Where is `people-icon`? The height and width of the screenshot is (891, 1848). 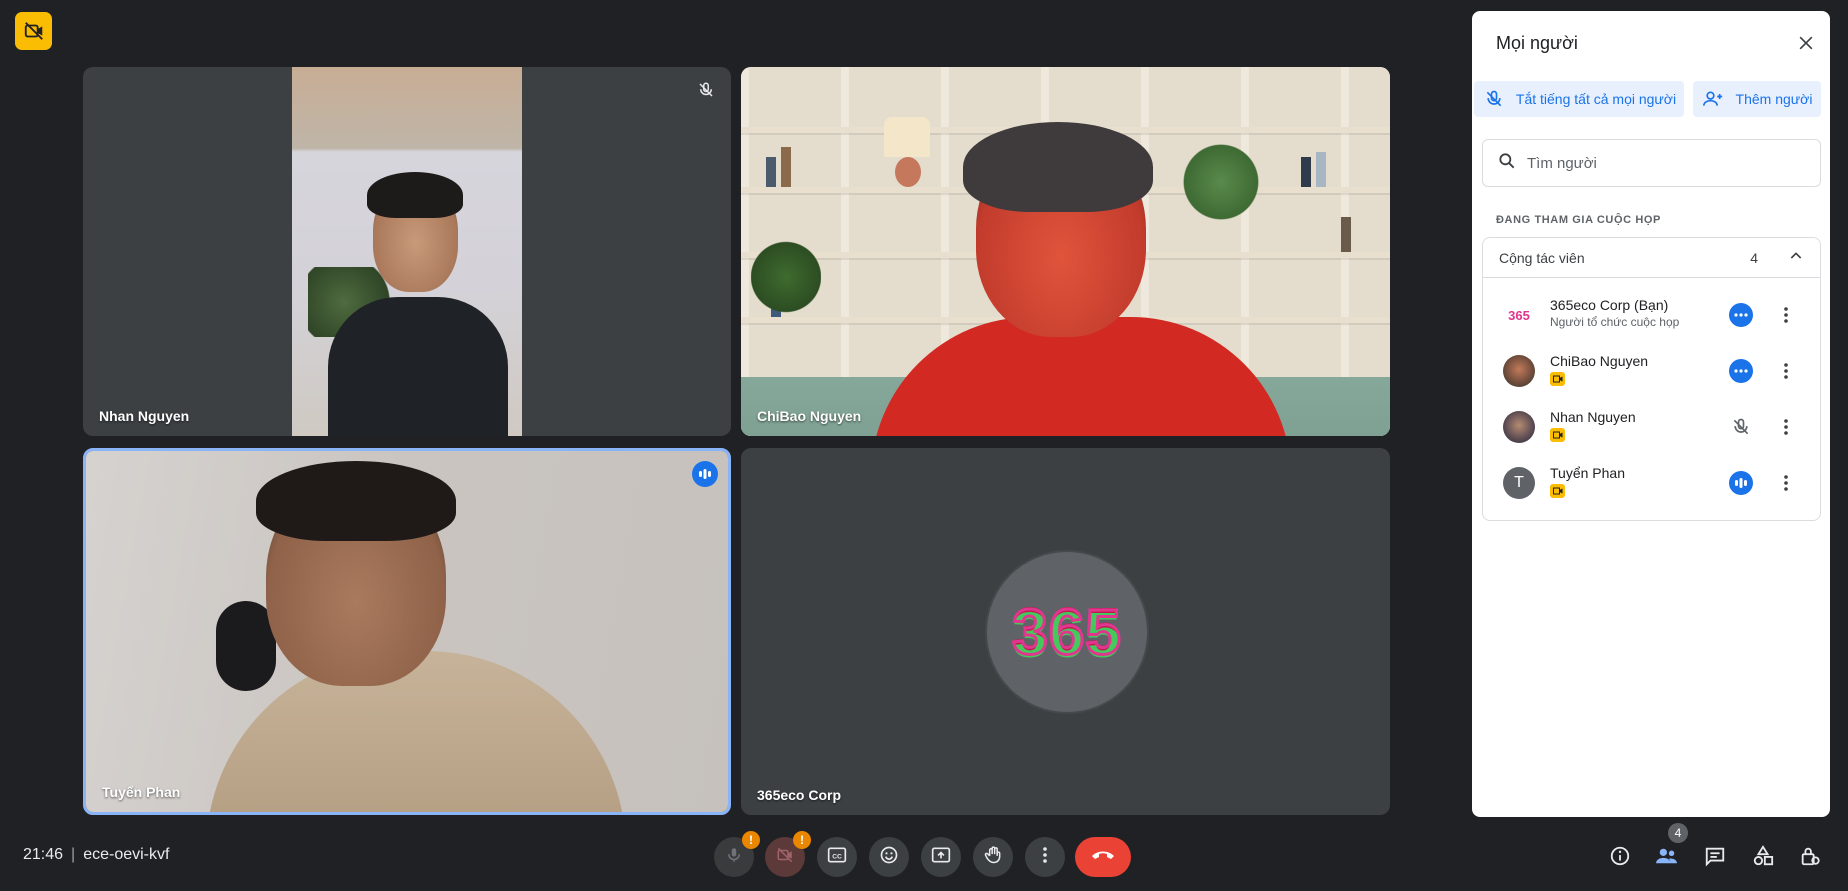
people-icon is located at coordinates (1667, 858).